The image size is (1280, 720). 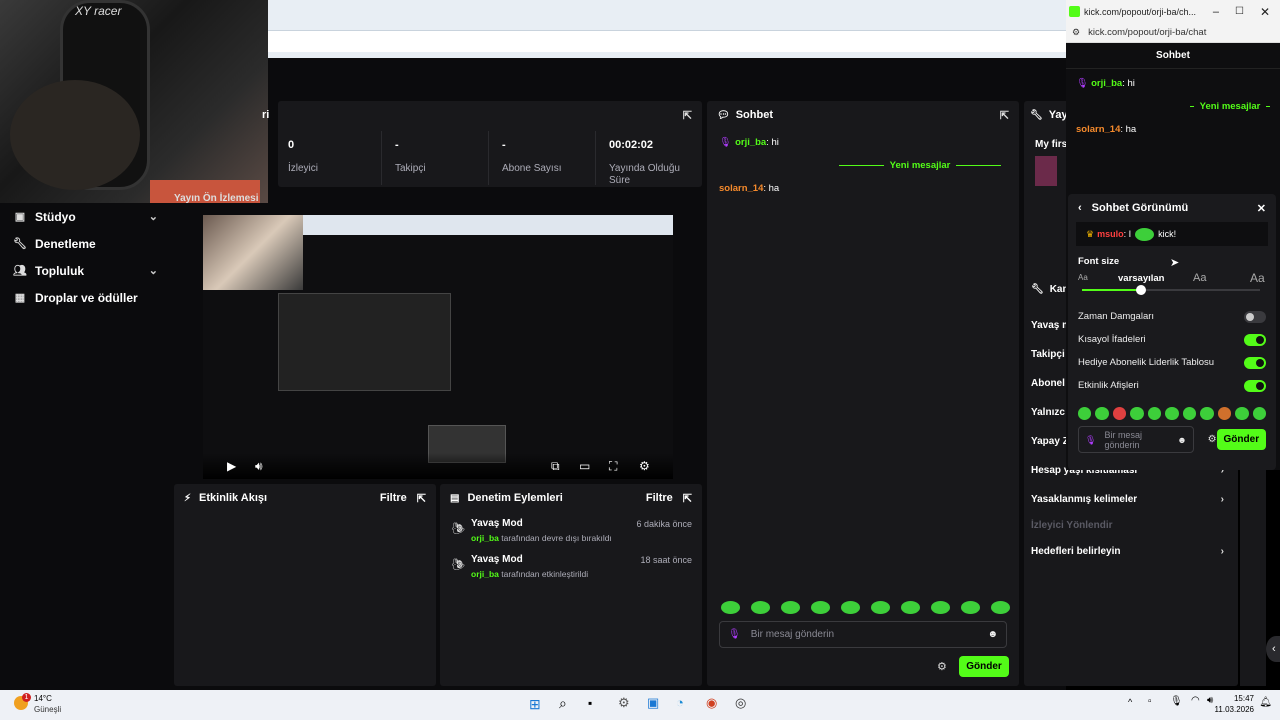 What do you see at coordinates (85, 216) in the screenshot?
I see `nav-item-studio: ▣ Stüdyo ⌄` at bounding box center [85, 216].